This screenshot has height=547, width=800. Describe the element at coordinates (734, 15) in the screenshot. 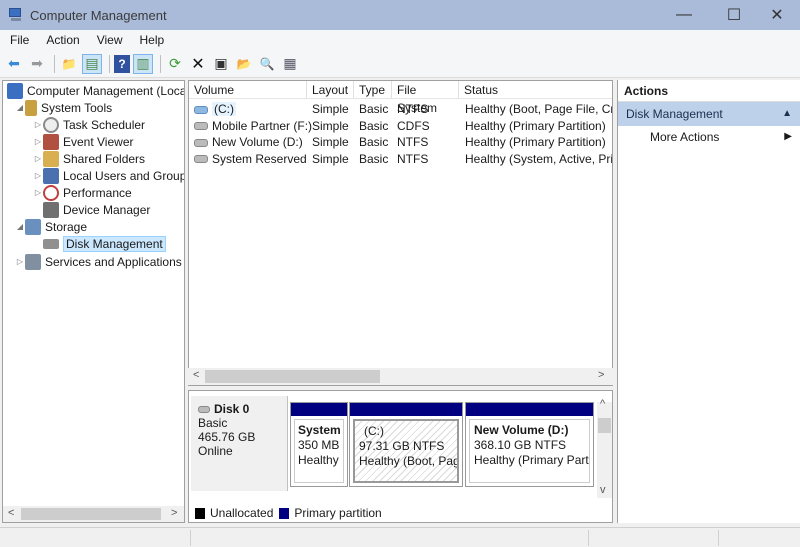

I see `maximize-button: ☐` at that location.